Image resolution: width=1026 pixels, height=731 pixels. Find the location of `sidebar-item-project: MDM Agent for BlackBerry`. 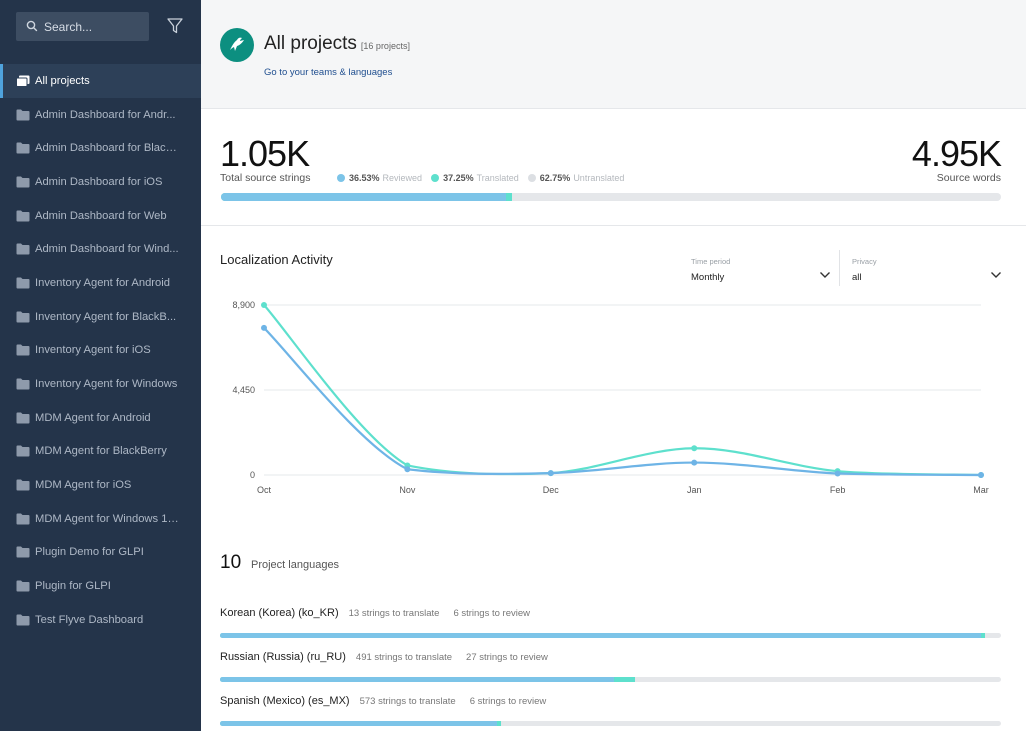

sidebar-item-project: MDM Agent for BlackBerry is located at coordinates (100, 452).